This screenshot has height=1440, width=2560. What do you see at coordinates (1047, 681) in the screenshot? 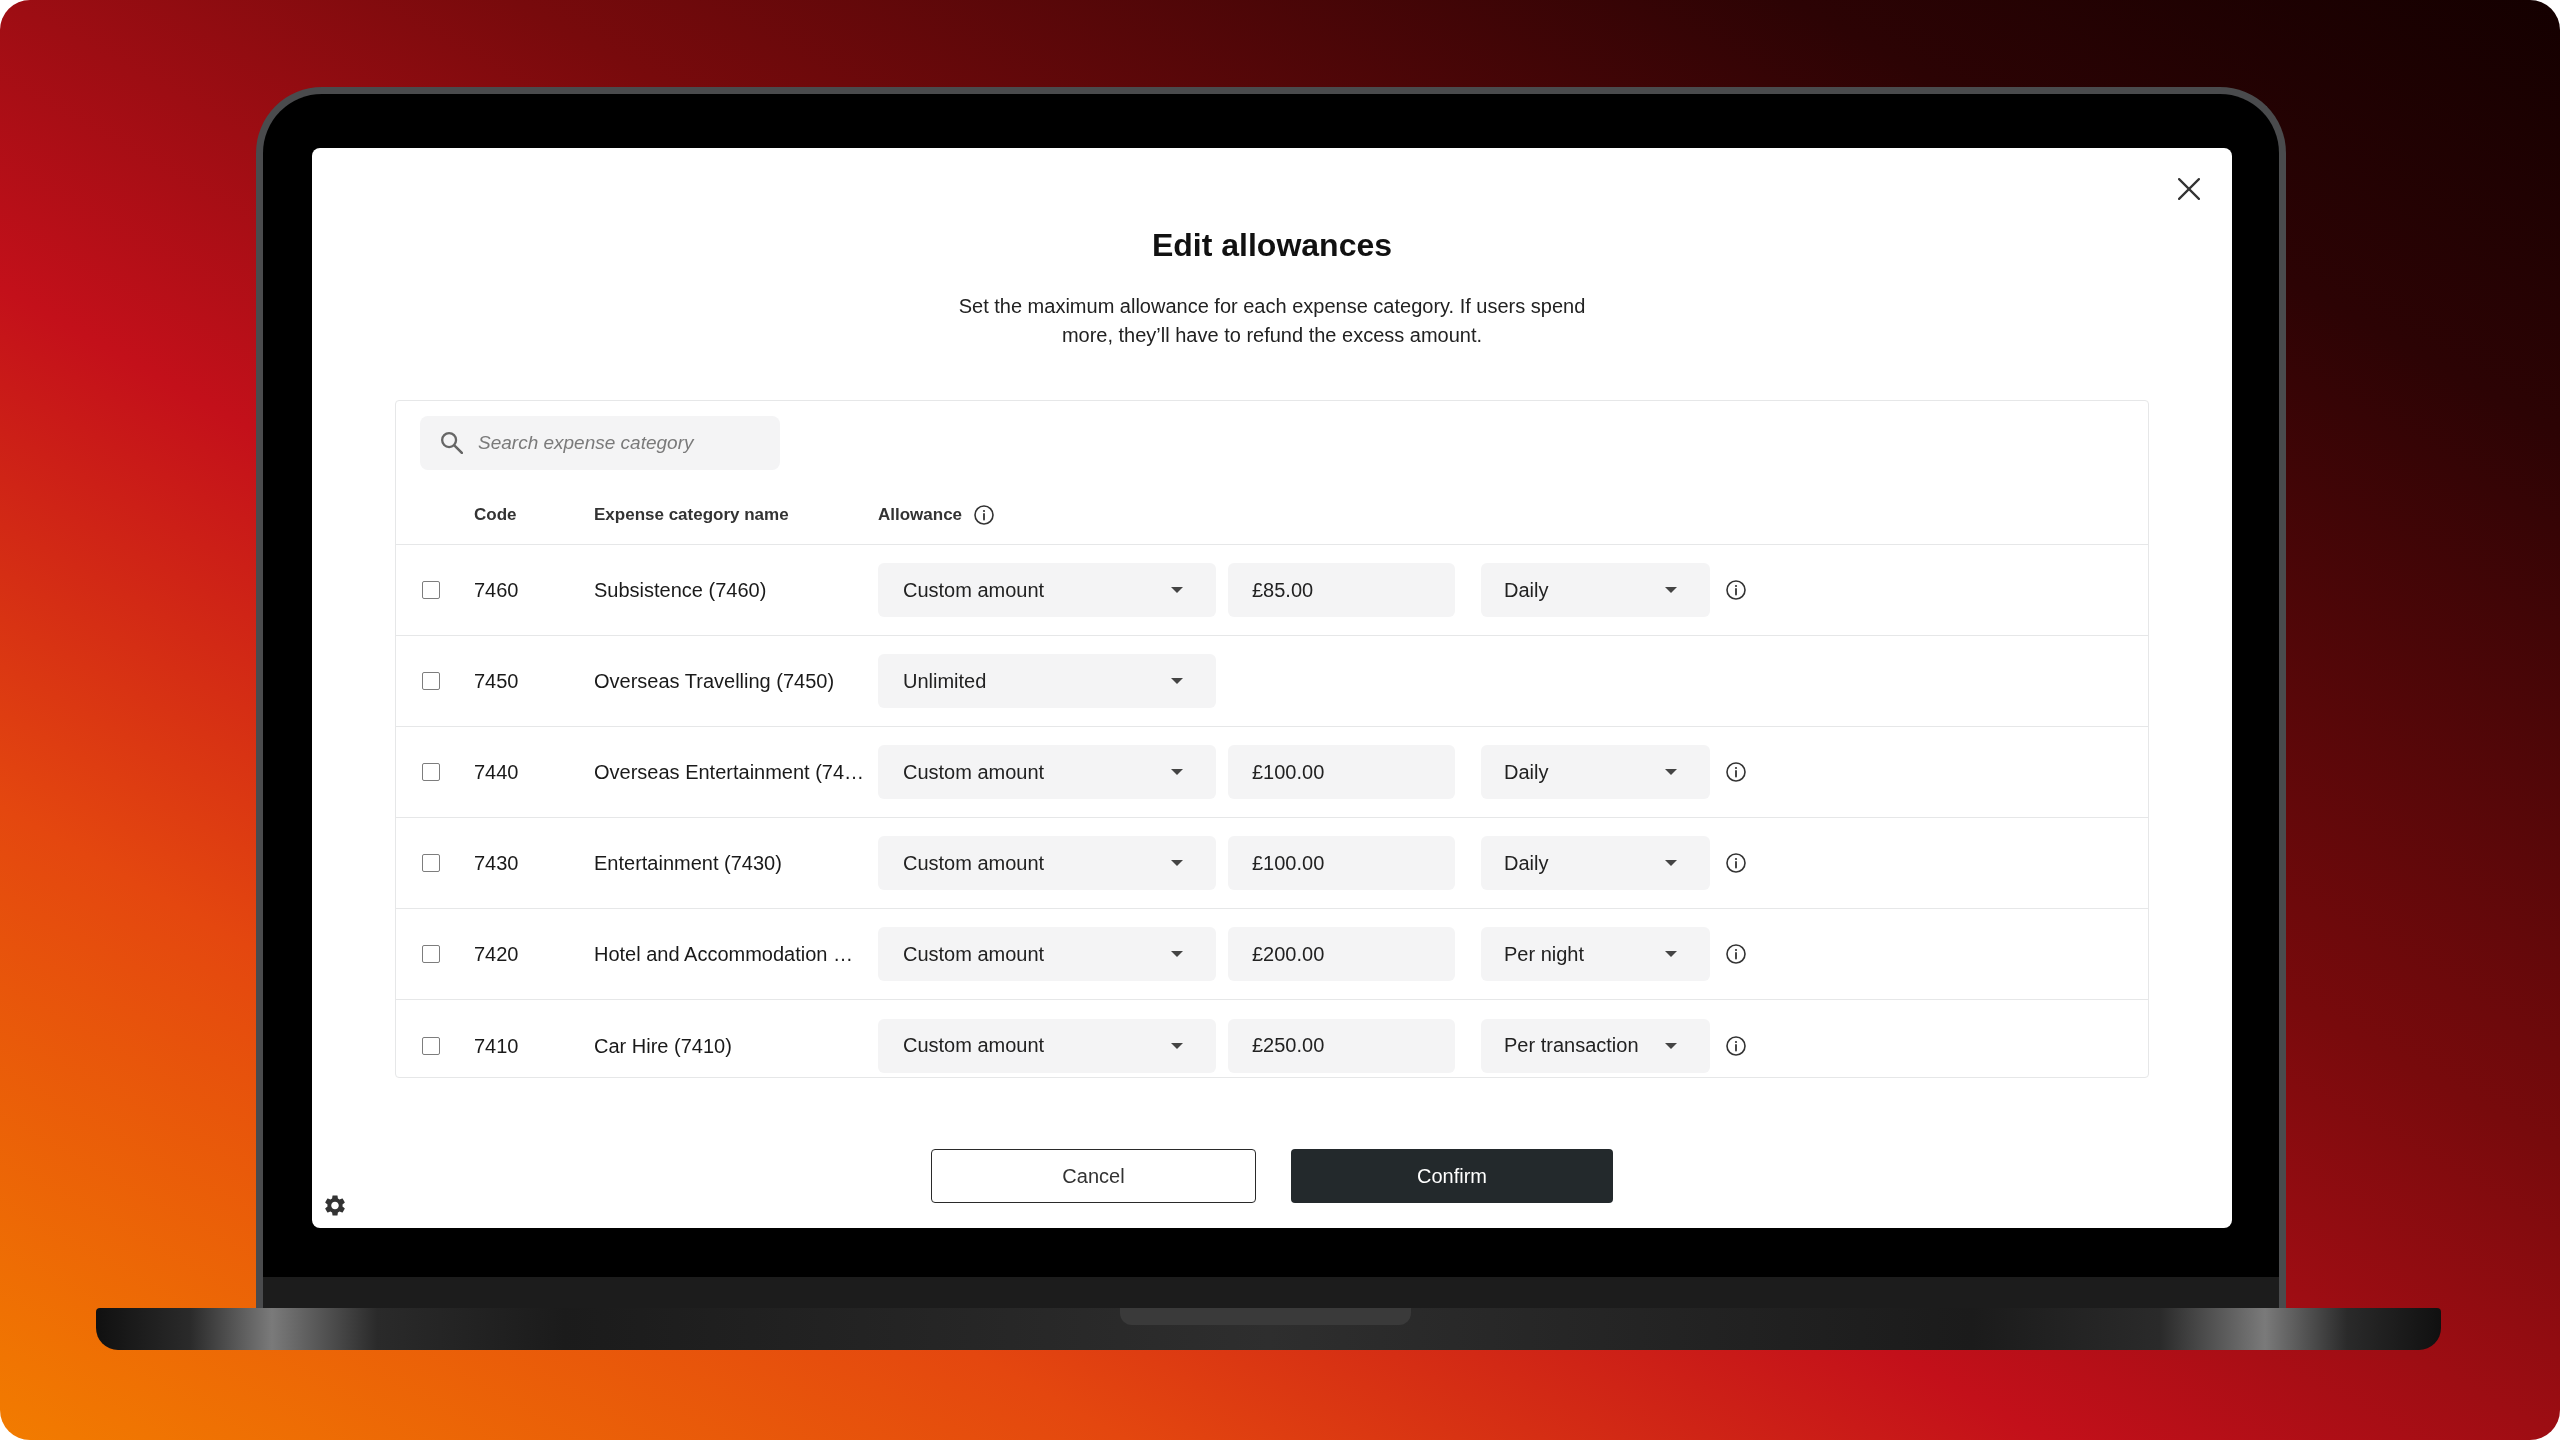
I see `allowance-type-select: Unlimited` at bounding box center [1047, 681].